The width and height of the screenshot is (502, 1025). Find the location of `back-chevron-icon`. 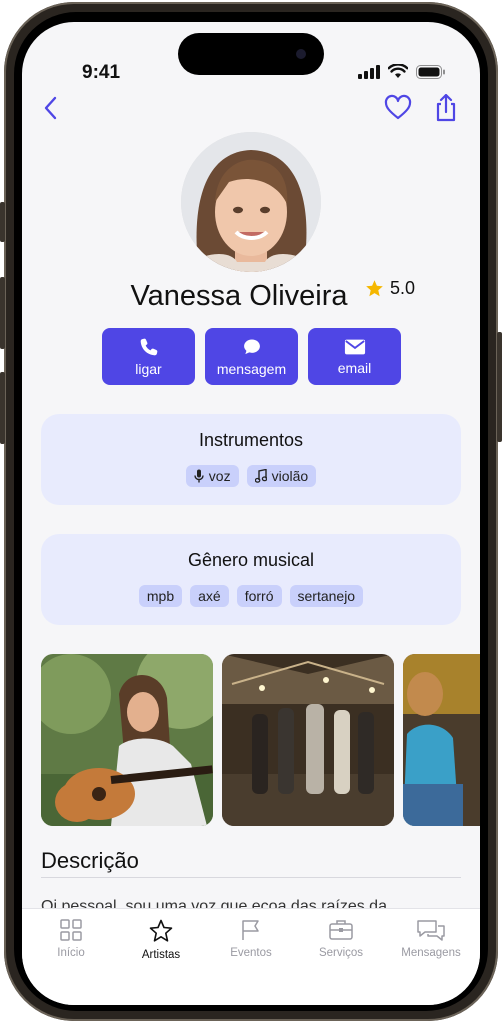

back-chevron-icon is located at coordinates (52, 108).